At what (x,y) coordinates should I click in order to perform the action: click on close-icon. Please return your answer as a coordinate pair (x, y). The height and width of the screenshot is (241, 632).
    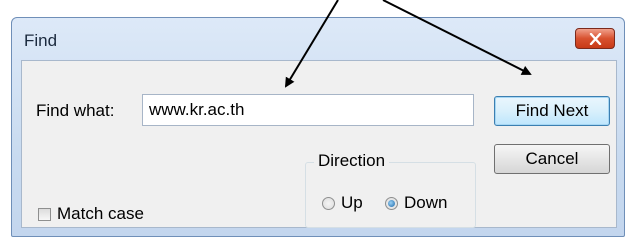
    Looking at the image, I should click on (595, 39).